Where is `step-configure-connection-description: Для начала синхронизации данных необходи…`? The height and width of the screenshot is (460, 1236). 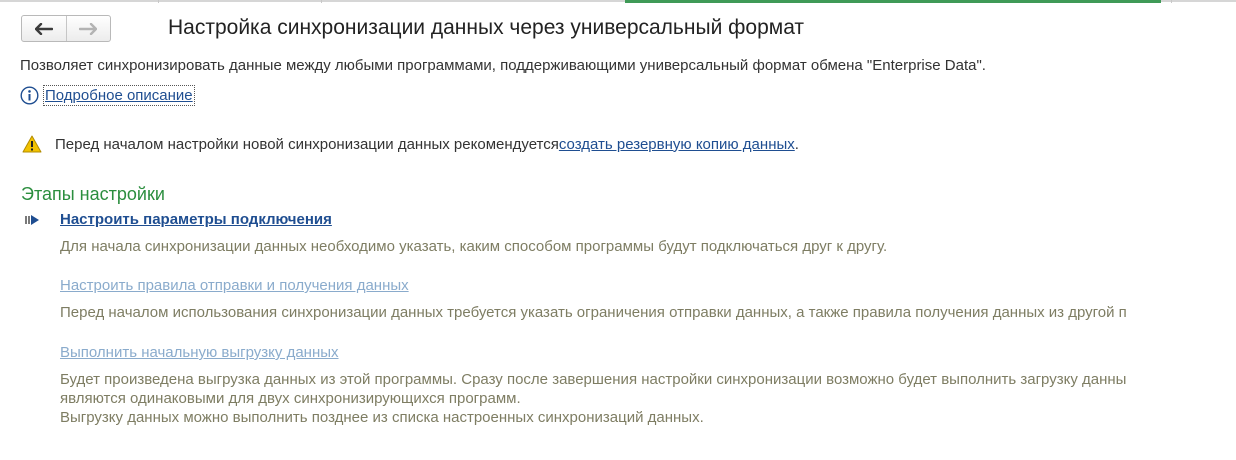 step-configure-connection-description: Для начала синхронизации данных необходи… is located at coordinates (473, 246).